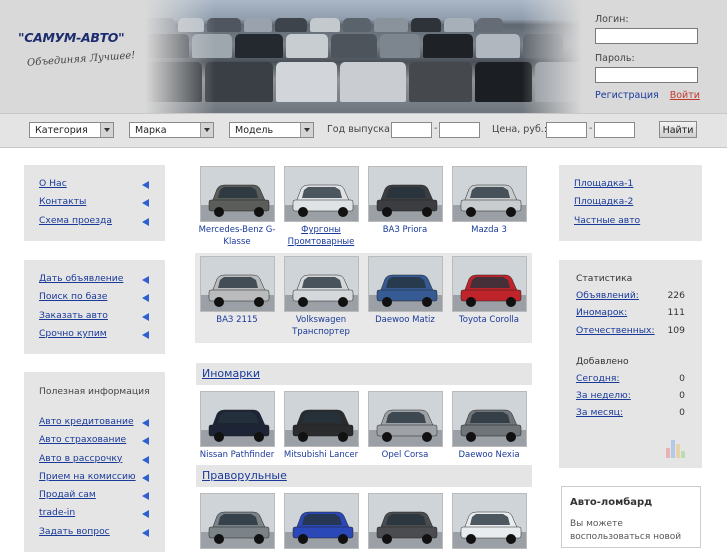 The height and width of the screenshot is (552, 727). What do you see at coordinates (231, 373) in the screenshot?
I see `section-foreign-link: Иномарки` at bounding box center [231, 373].